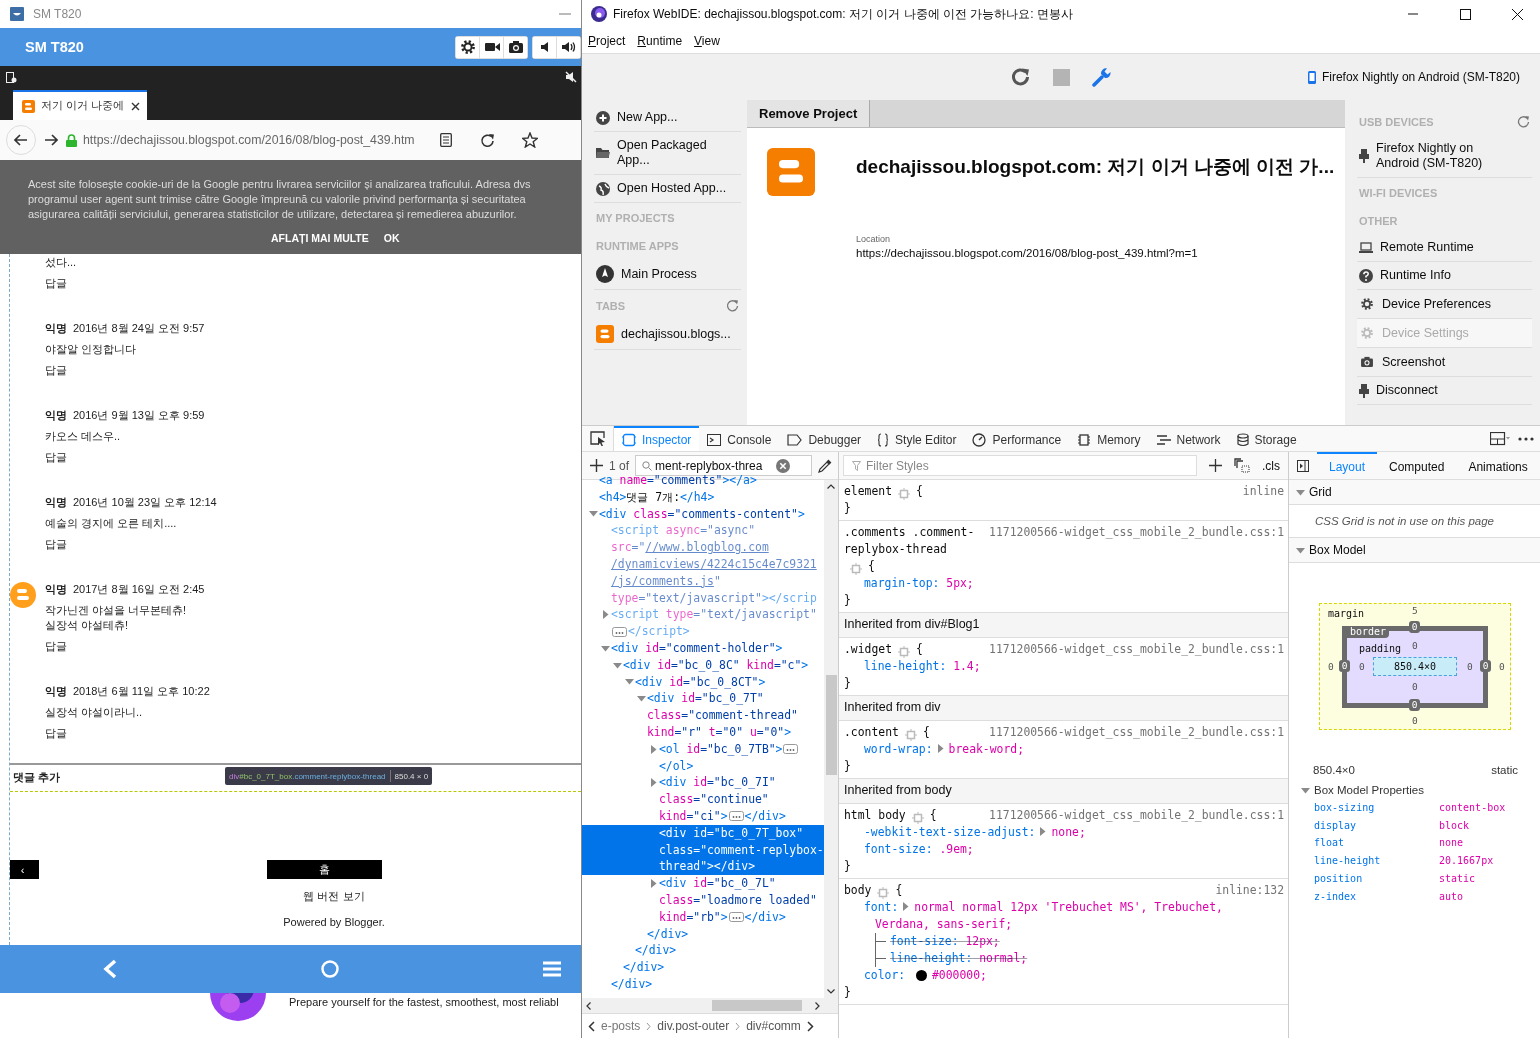  Describe the element at coordinates (1337, 550) in the screenshot. I see `section-title: Box Model` at that location.